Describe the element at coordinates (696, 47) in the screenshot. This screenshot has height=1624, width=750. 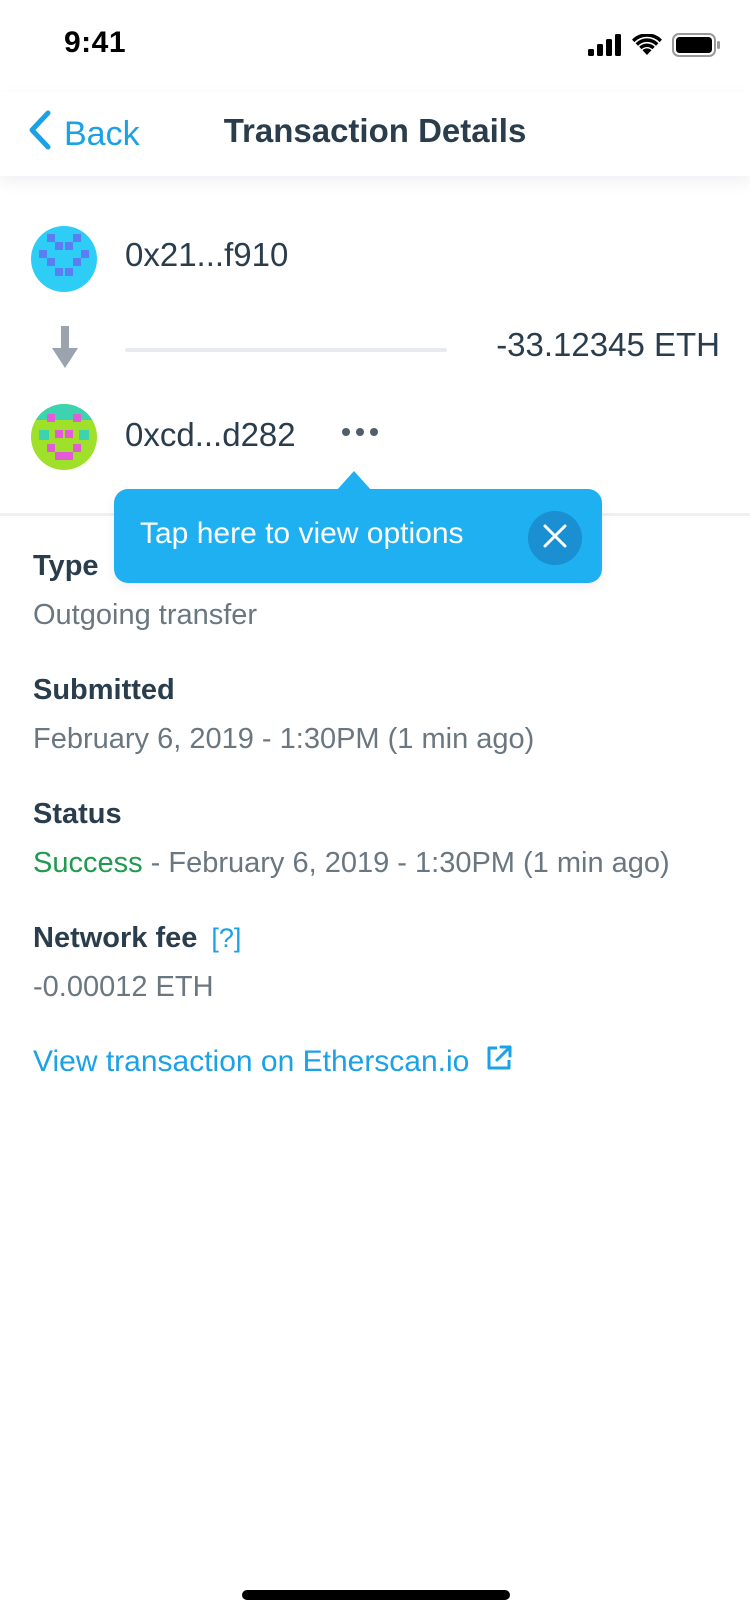
I see `battery-icon` at that location.